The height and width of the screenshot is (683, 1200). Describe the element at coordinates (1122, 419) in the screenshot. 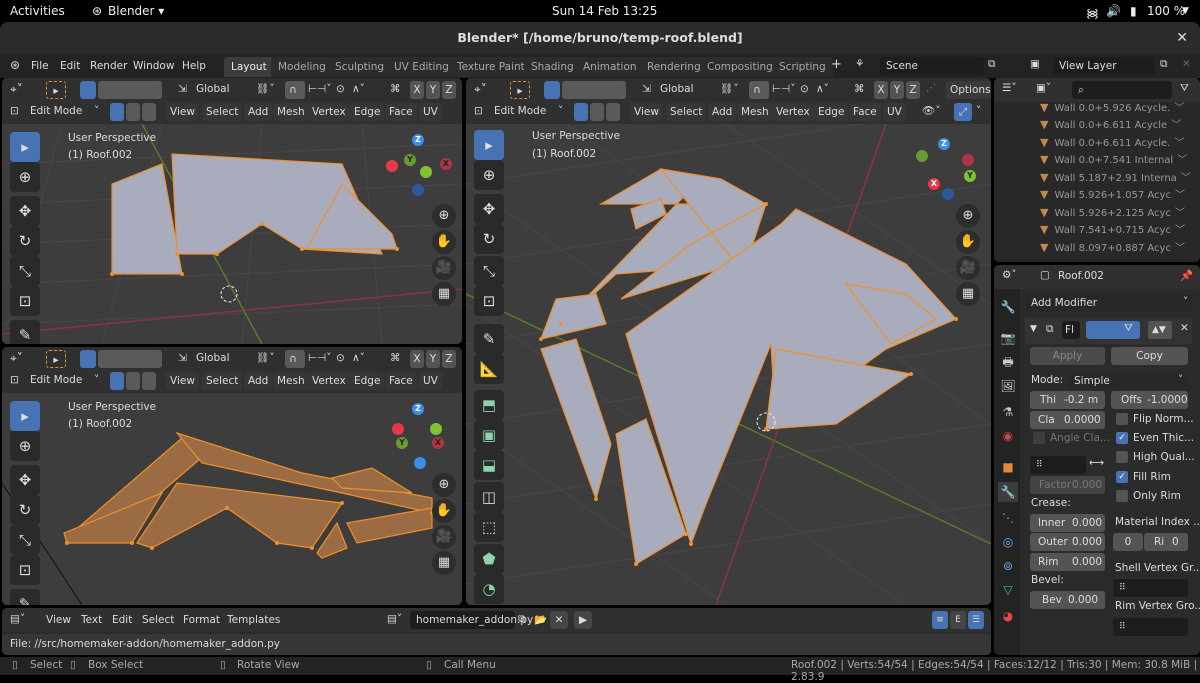

I see `flip-normals-checkbox` at that location.